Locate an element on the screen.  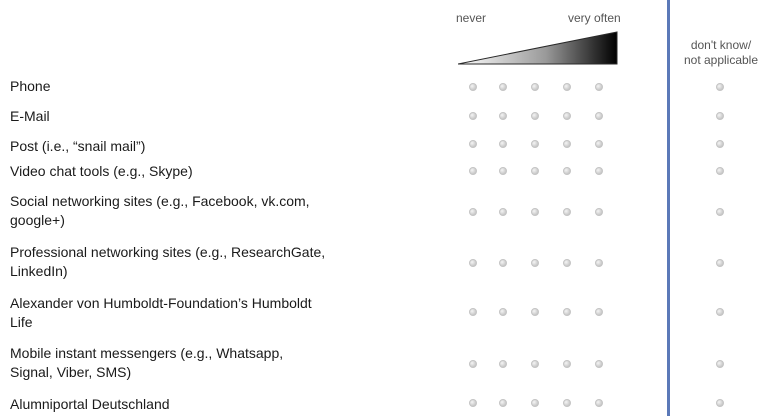
dont-know-divider is located at coordinates (668, 208).